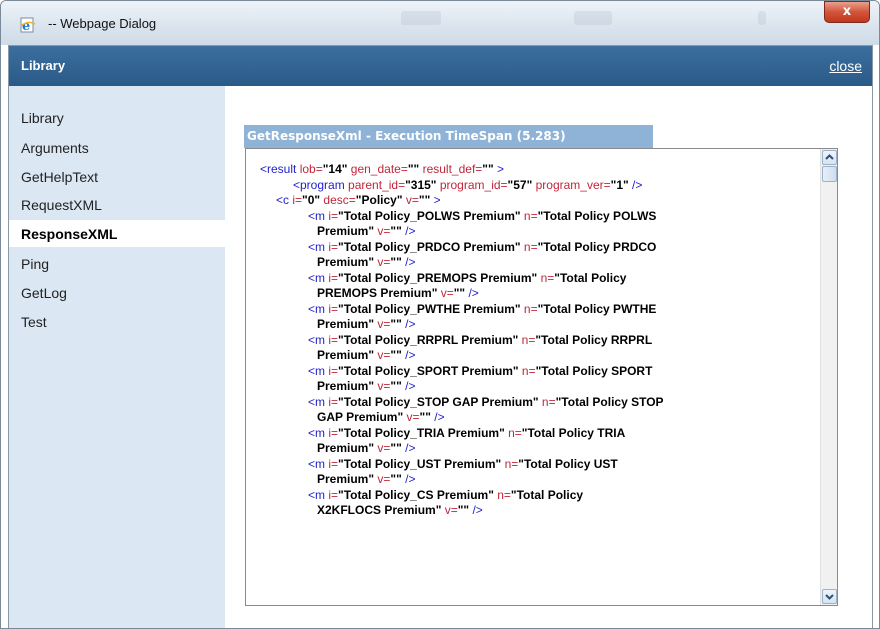  Describe the element at coordinates (319, 184) in the screenshot. I see `xml-tag: <program` at that location.